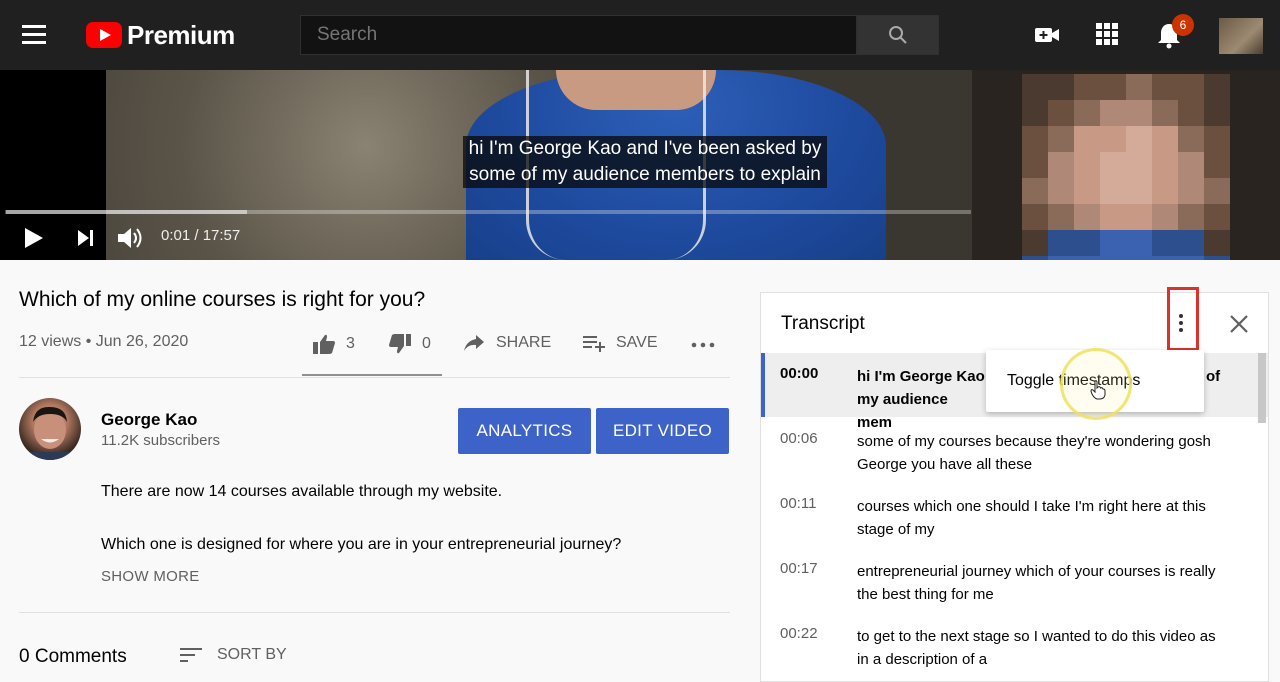 This screenshot has width=1280, height=682. Describe the element at coordinates (709, 341) in the screenshot. I see `more-actions-button` at that location.